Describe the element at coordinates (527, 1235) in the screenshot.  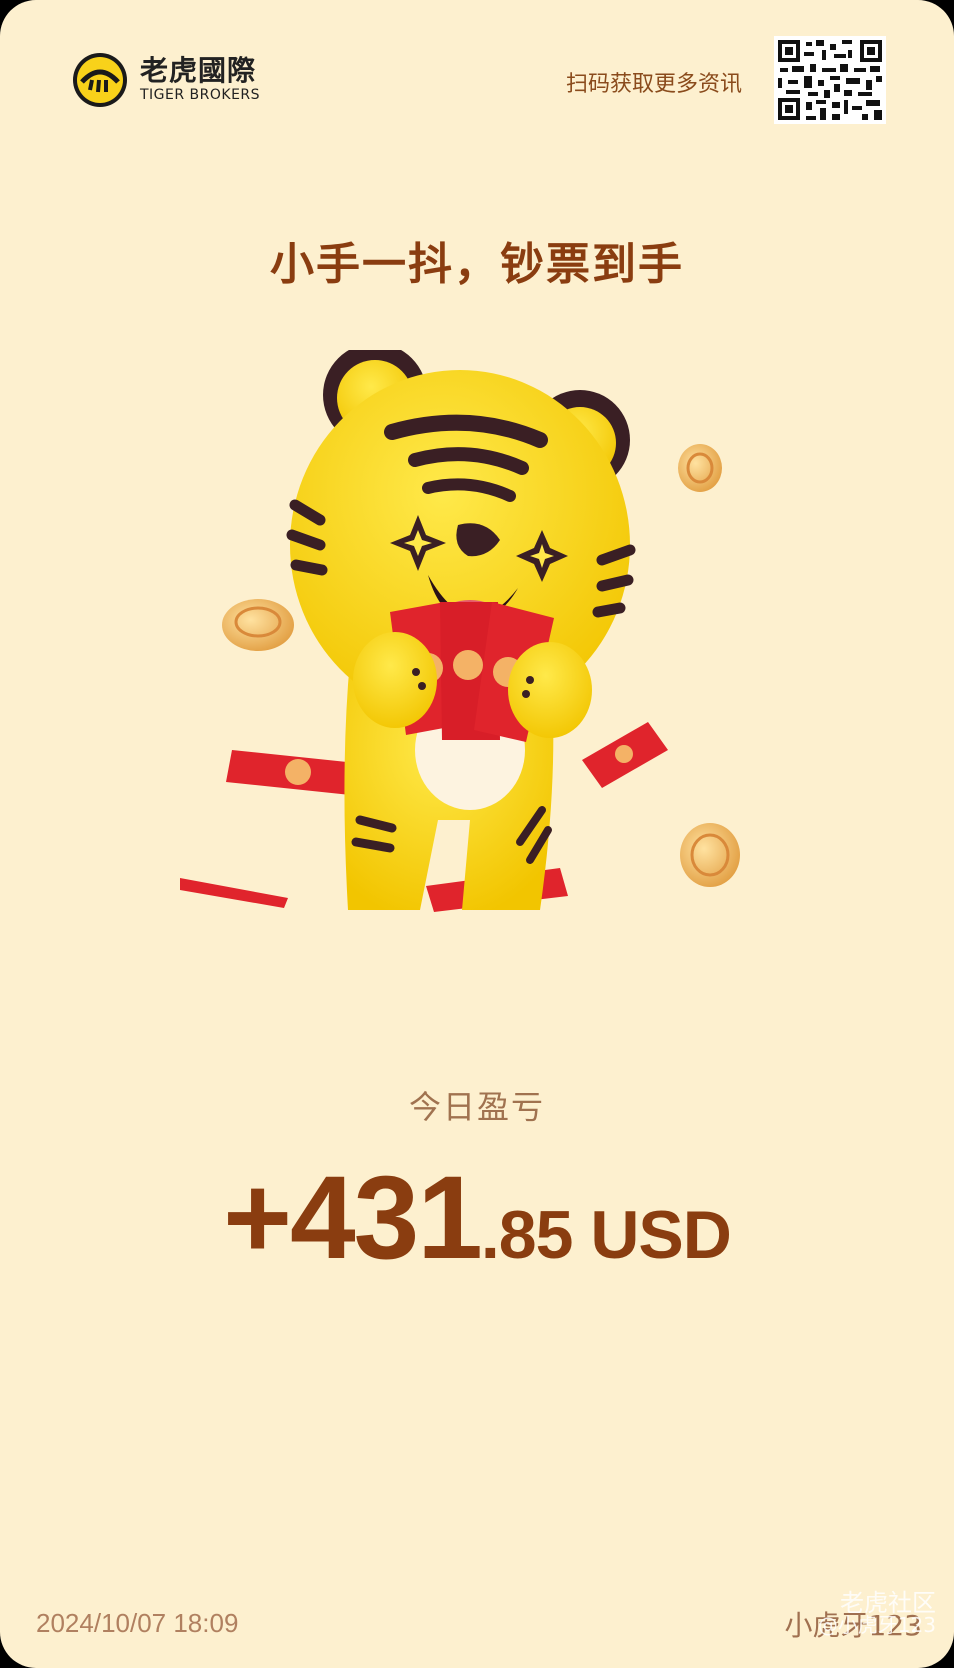
I see `pnl-decimal: .85` at that location.